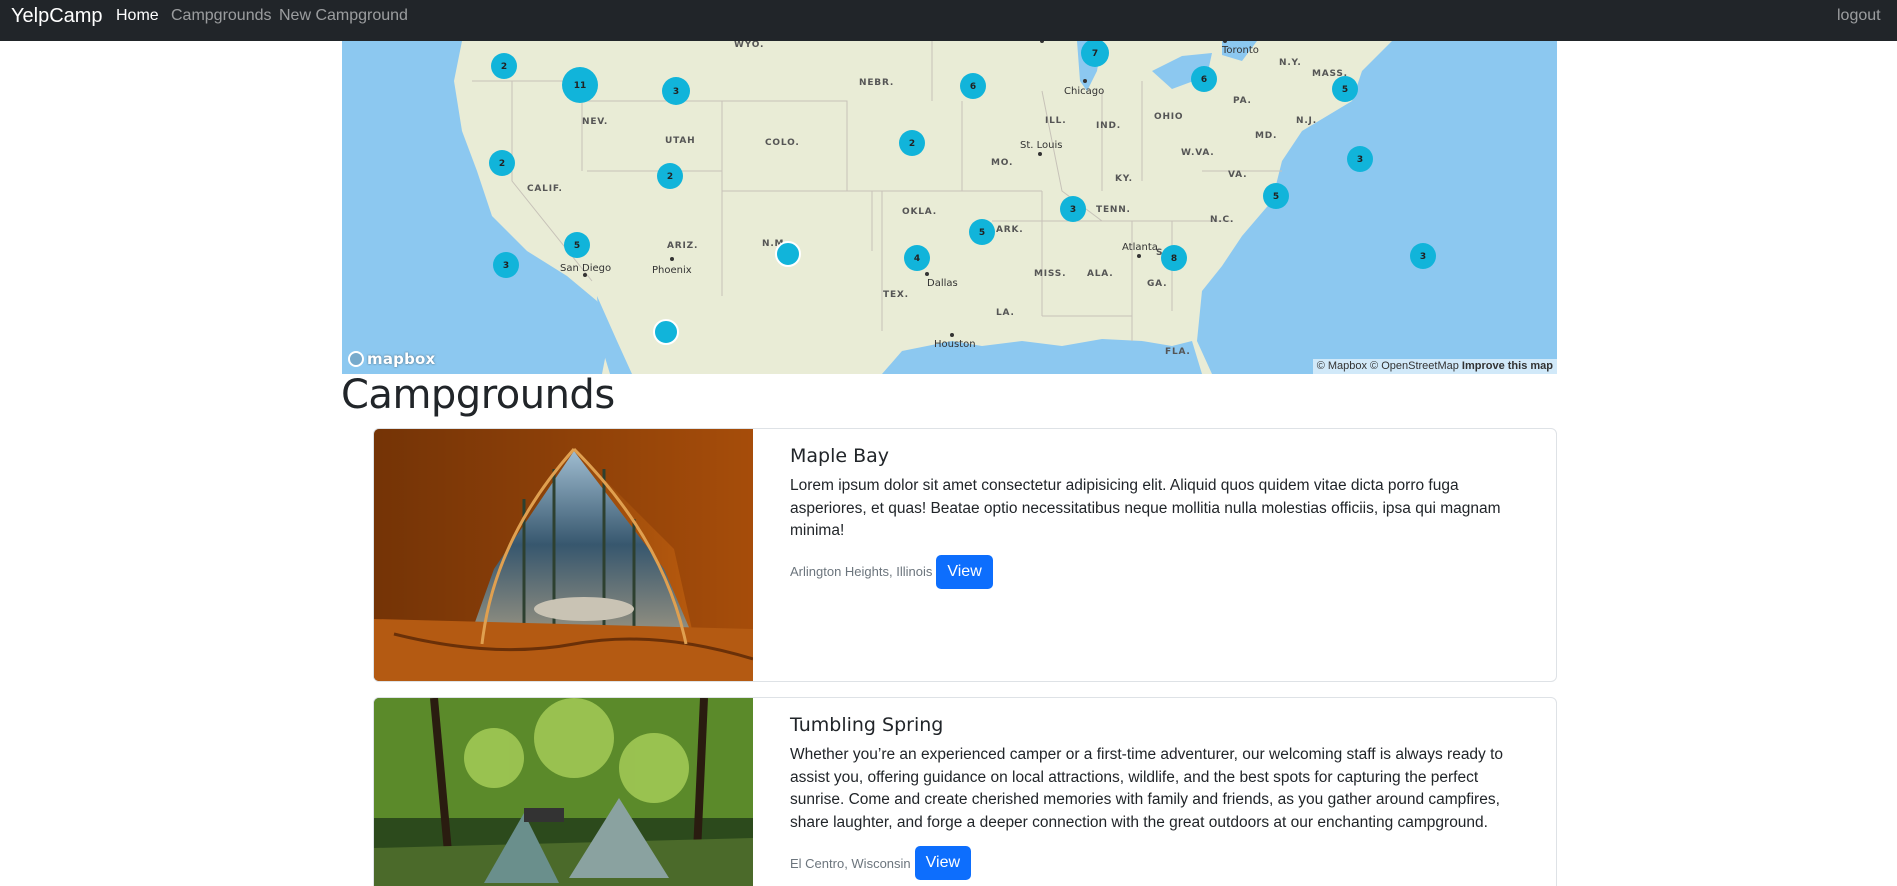 This screenshot has width=1897, height=886. What do you see at coordinates (840, 456) in the screenshot?
I see `campground-title: Maple Bay` at bounding box center [840, 456].